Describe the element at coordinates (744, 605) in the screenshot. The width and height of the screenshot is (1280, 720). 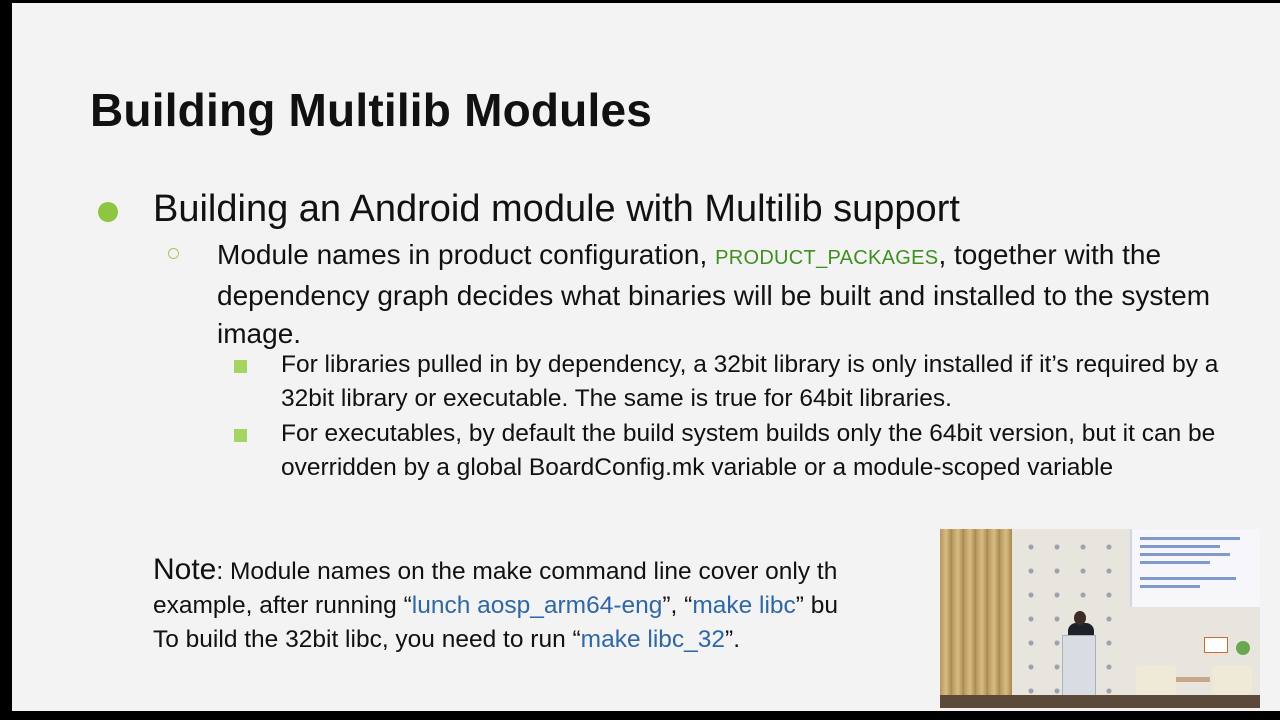
I see `make-libc-command: make libc` at that location.